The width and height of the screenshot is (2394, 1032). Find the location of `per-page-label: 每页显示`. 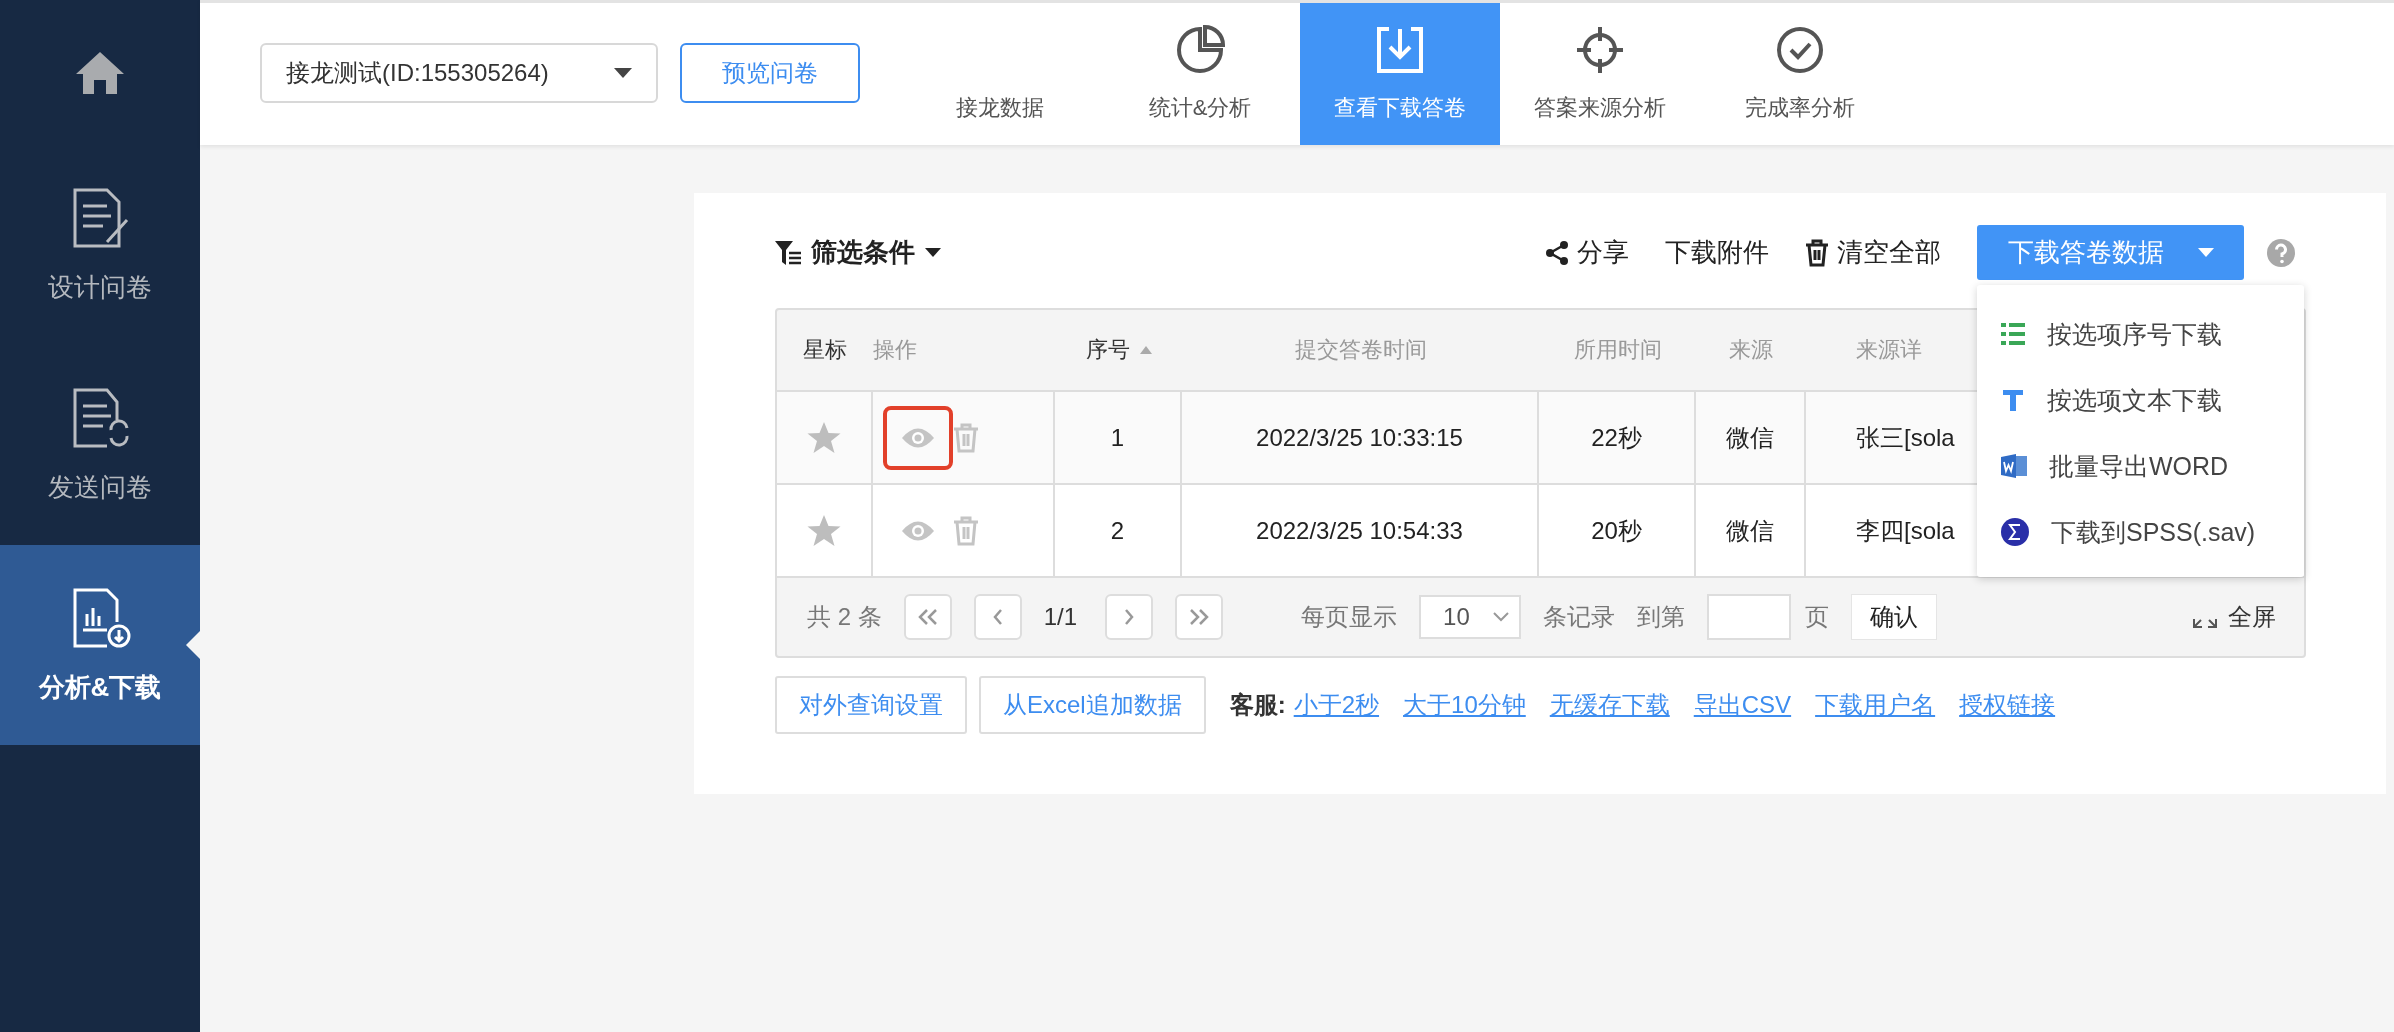

per-page-label: 每页显示 is located at coordinates (1349, 617).